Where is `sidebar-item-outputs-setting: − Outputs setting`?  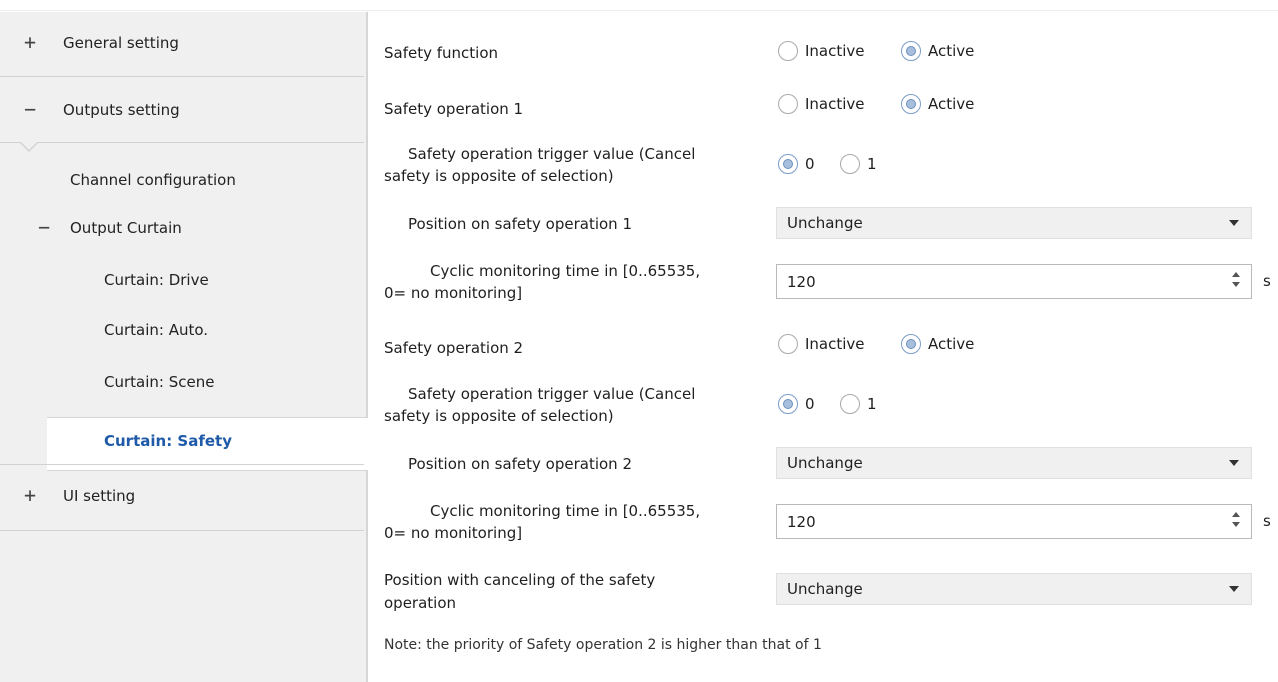 sidebar-item-outputs-setting: − Outputs setting is located at coordinates (182, 109).